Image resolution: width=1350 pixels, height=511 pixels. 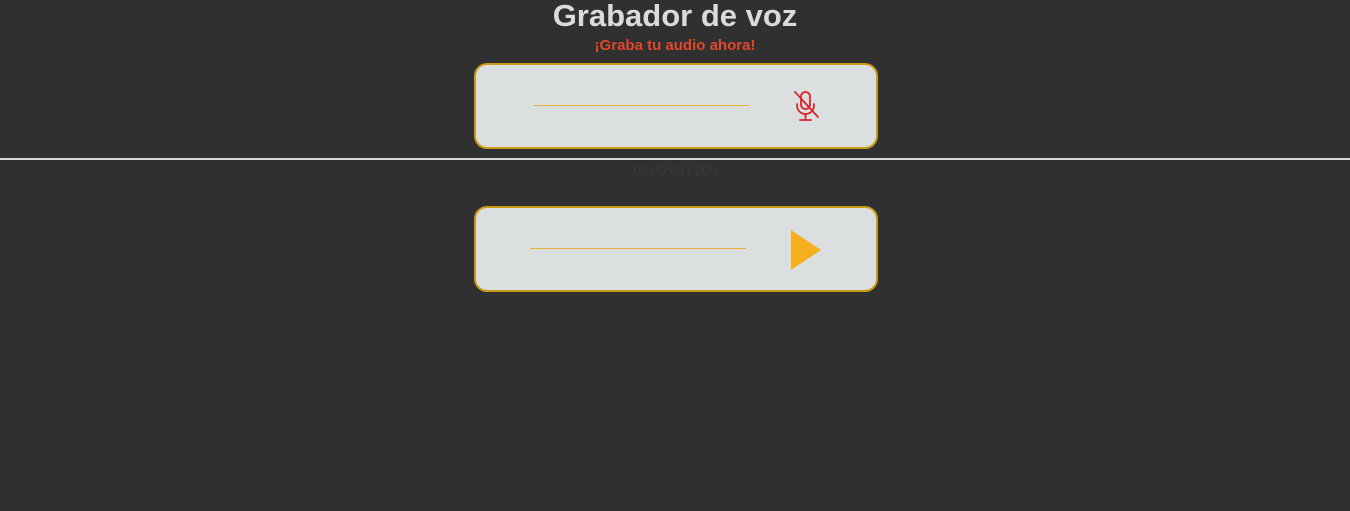 I want to click on microphone-toggle-button, so click(x=806, y=106).